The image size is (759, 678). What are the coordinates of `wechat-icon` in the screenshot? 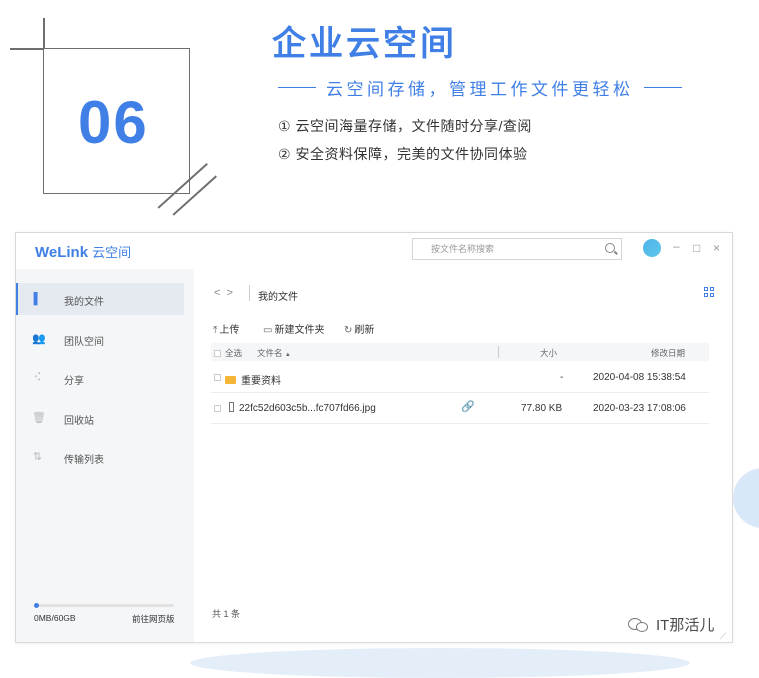 It's located at (639, 624).